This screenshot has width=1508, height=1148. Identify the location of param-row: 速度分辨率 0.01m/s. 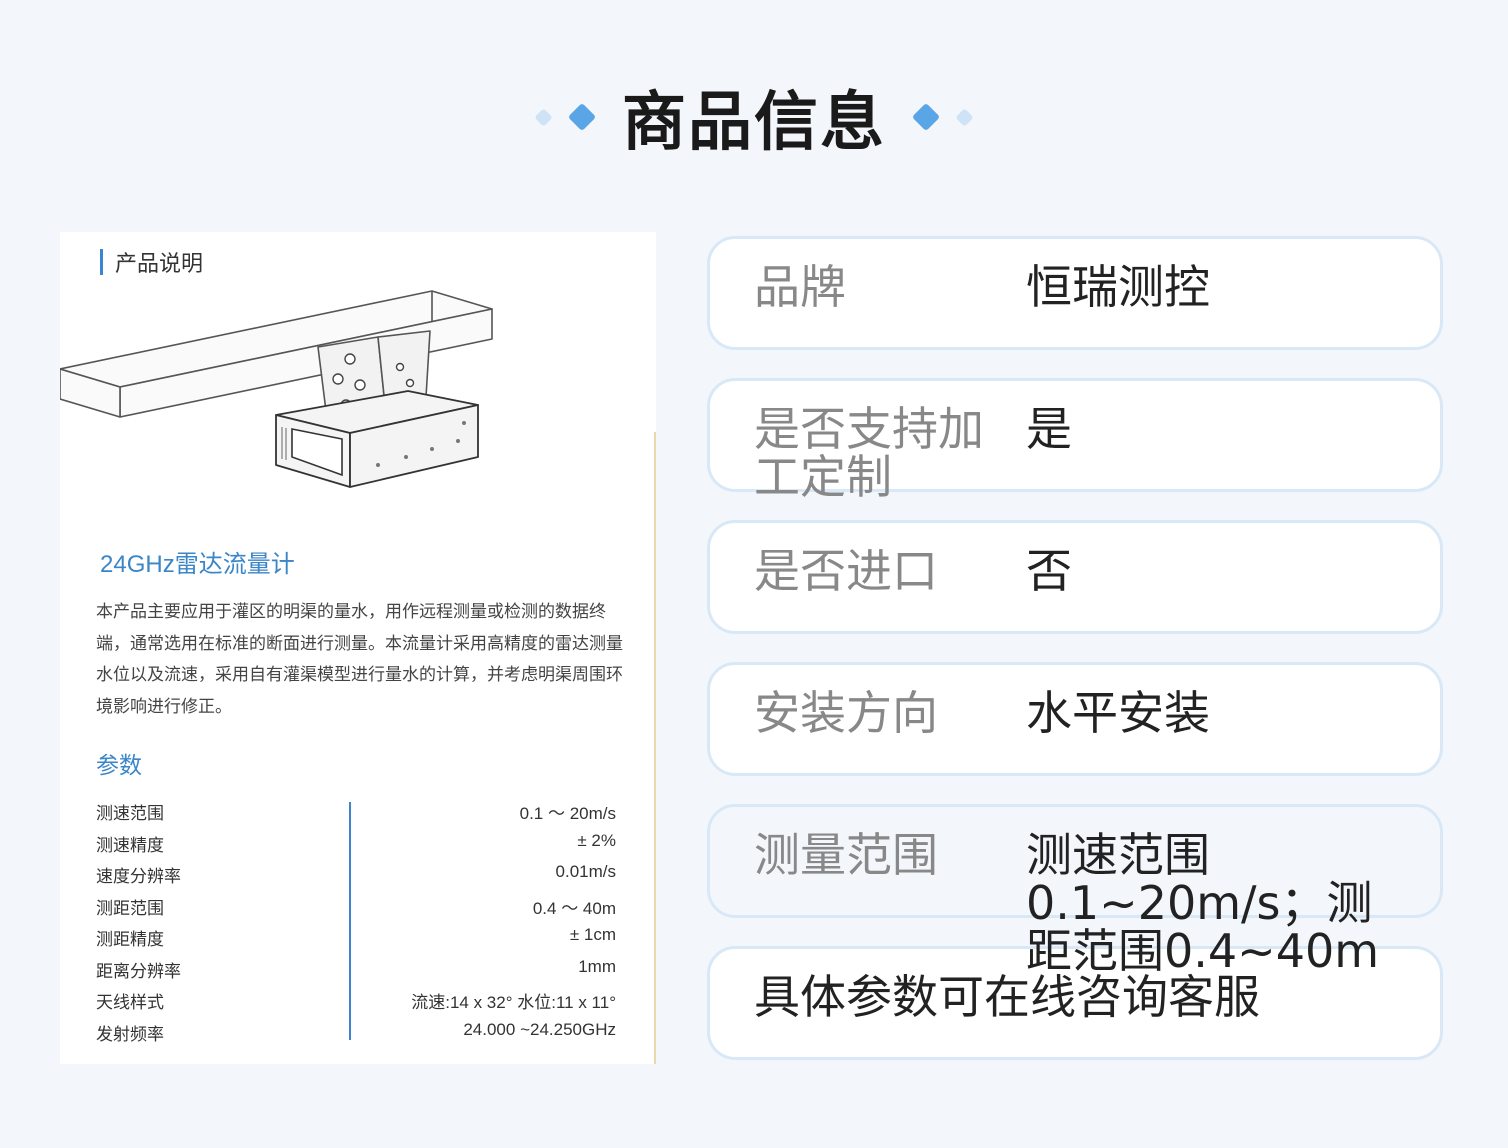
(356, 874).